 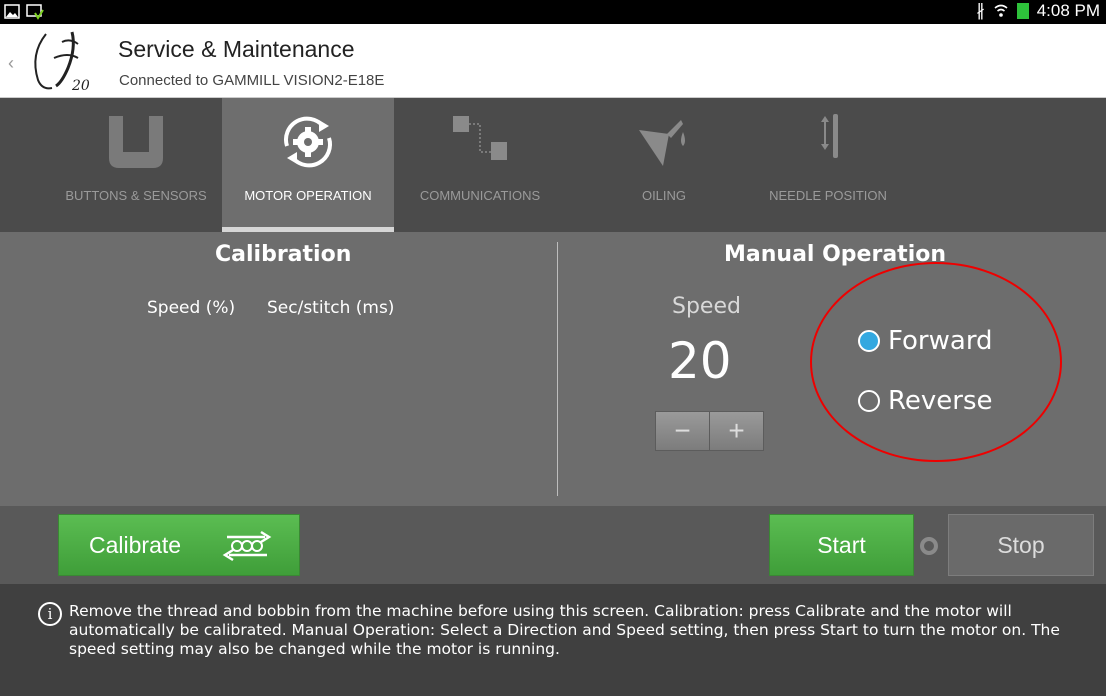 What do you see at coordinates (1001, 10) in the screenshot?
I see `wifi-icon` at bounding box center [1001, 10].